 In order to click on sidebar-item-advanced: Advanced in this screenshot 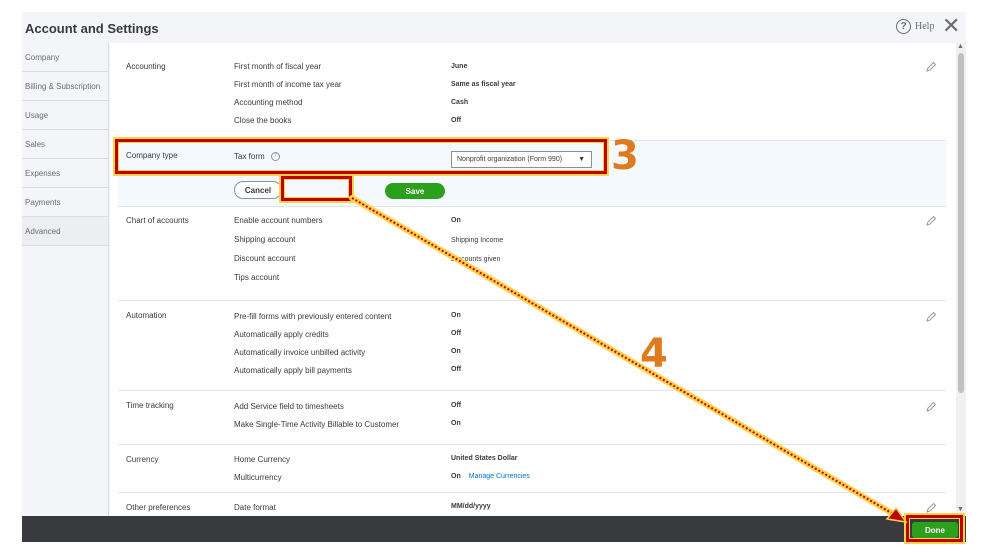, I will do `click(65, 231)`.